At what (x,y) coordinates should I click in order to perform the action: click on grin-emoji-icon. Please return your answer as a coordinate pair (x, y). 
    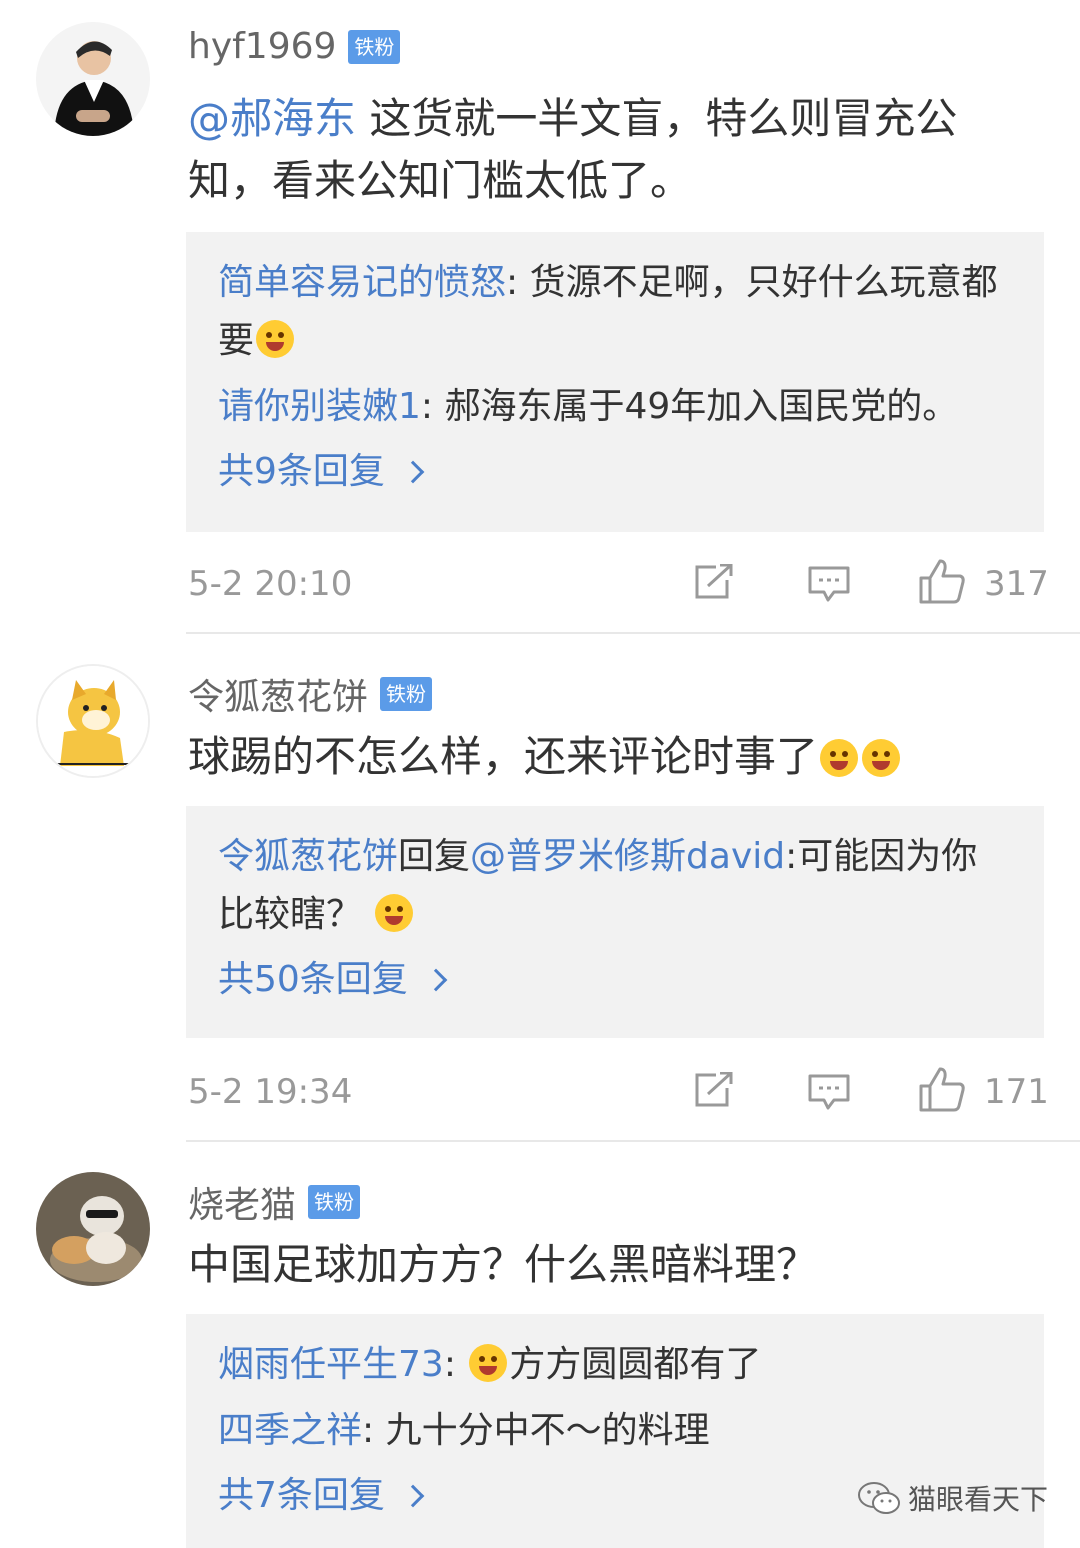
    Looking at the image, I should click on (488, 1363).